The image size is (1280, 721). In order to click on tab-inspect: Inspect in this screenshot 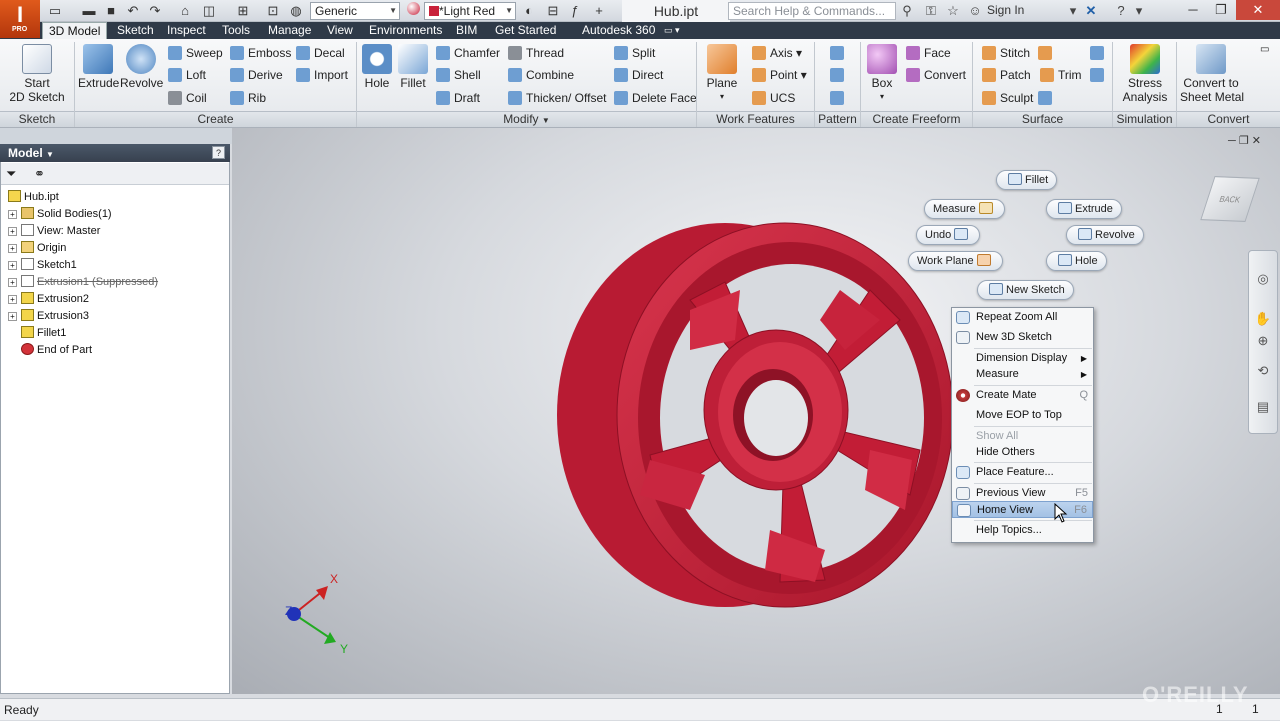, I will do `click(186, 30)`.